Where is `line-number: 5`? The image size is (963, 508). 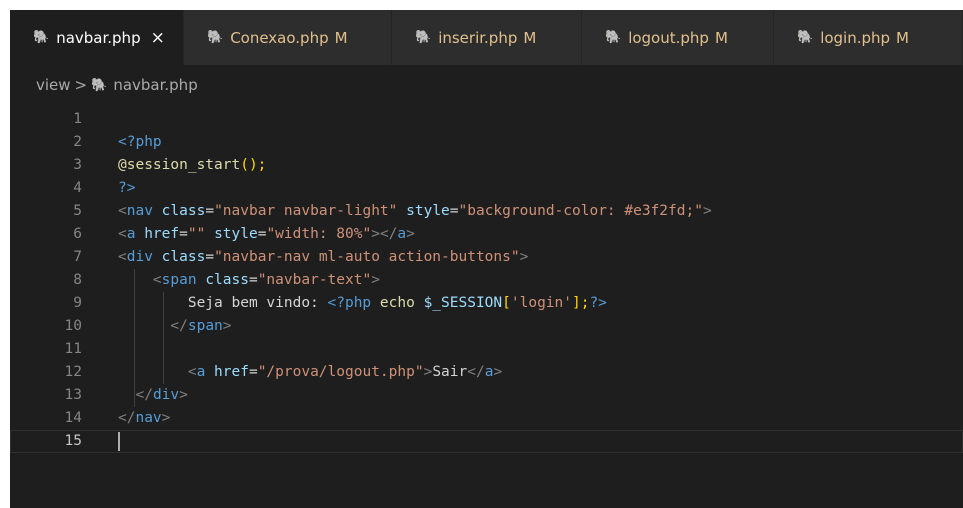
line-number: 5 is located at coordinates (77, 211).